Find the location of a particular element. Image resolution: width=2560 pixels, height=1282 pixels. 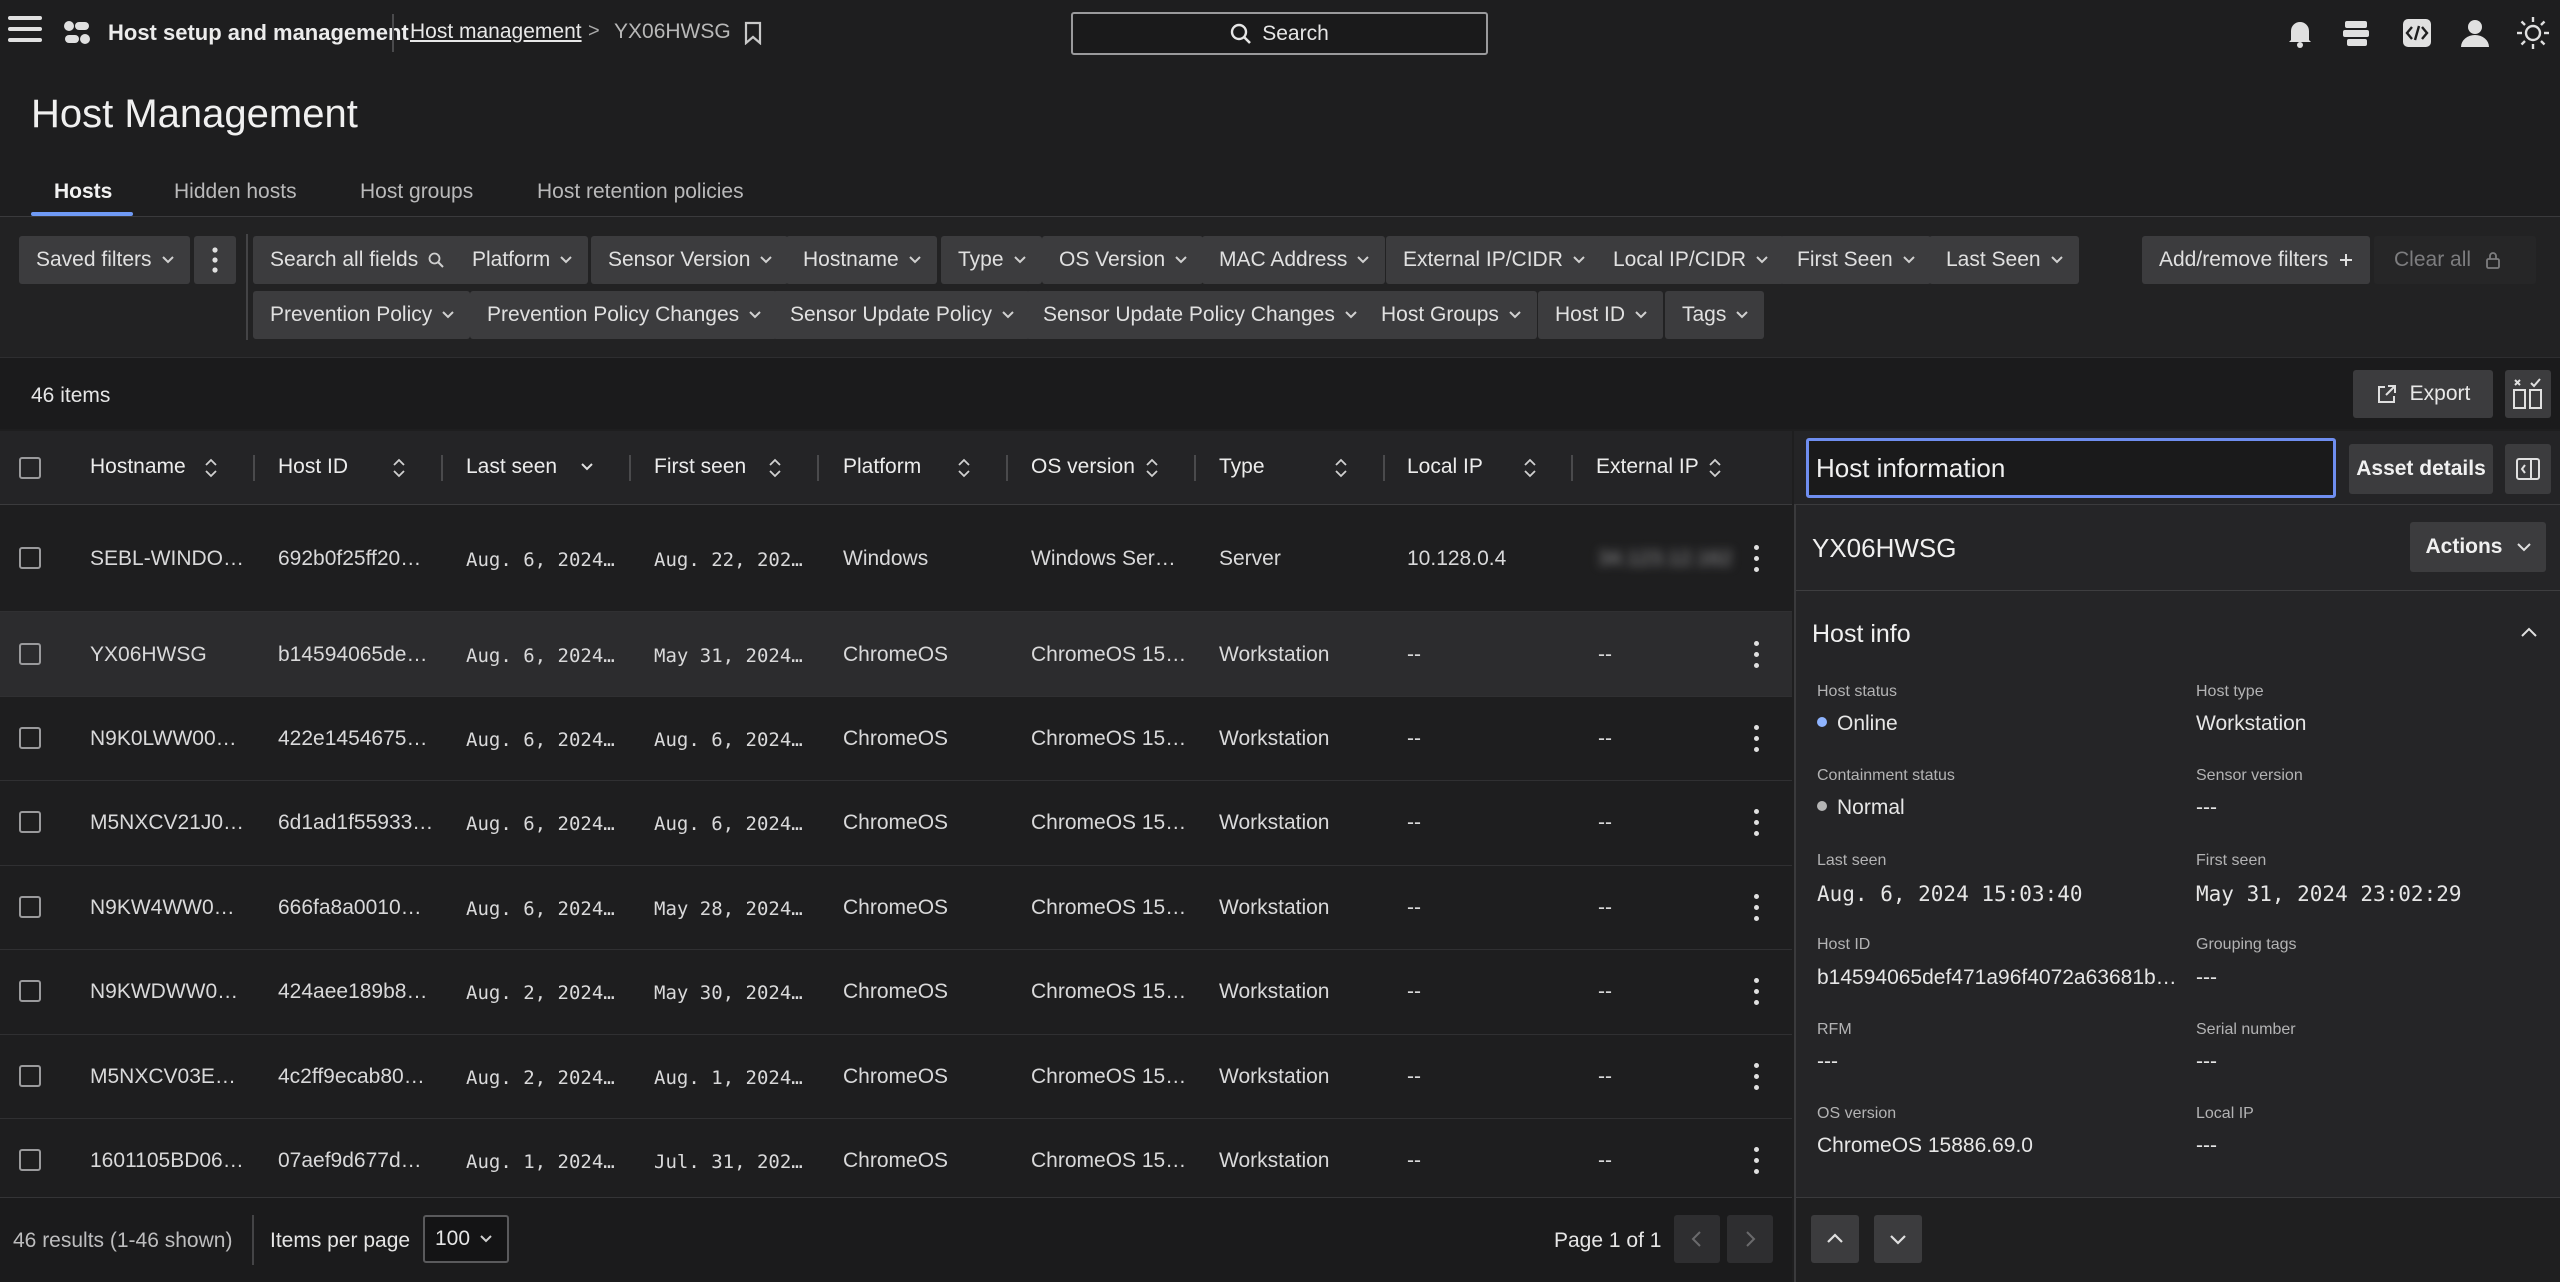

filter-local-ip-cidr: Local IP/CIDR is located at coordinates (1690, 260).